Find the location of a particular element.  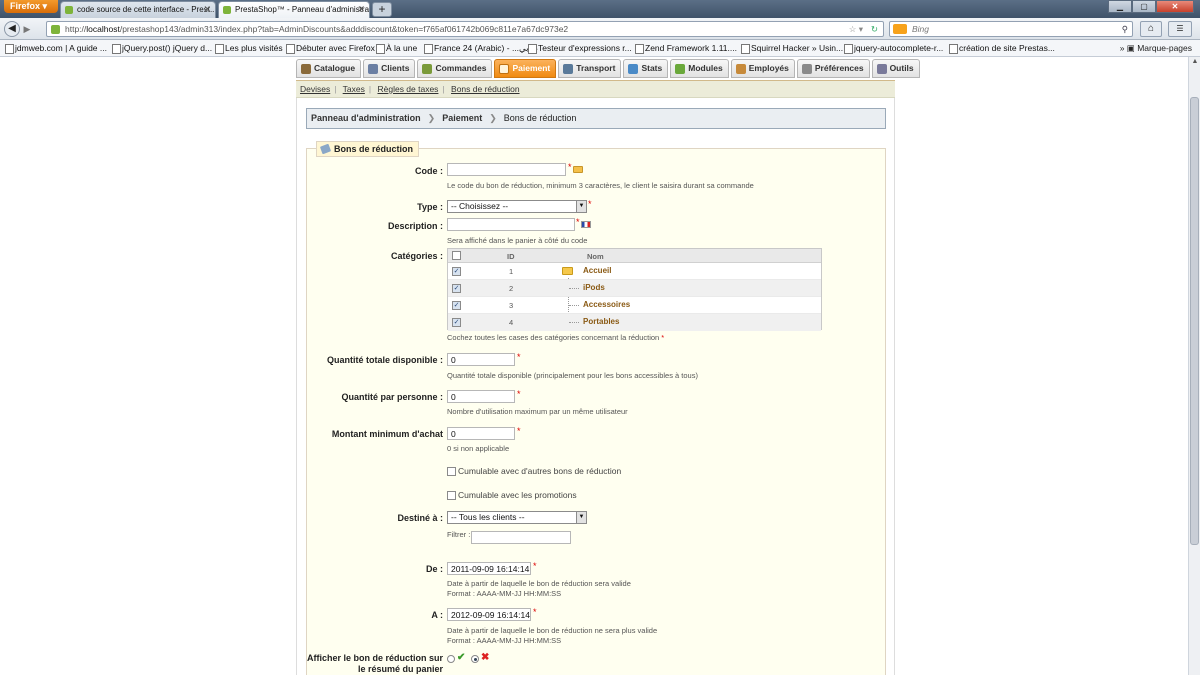

category-id: 3 is located at coordinates (511, 305).